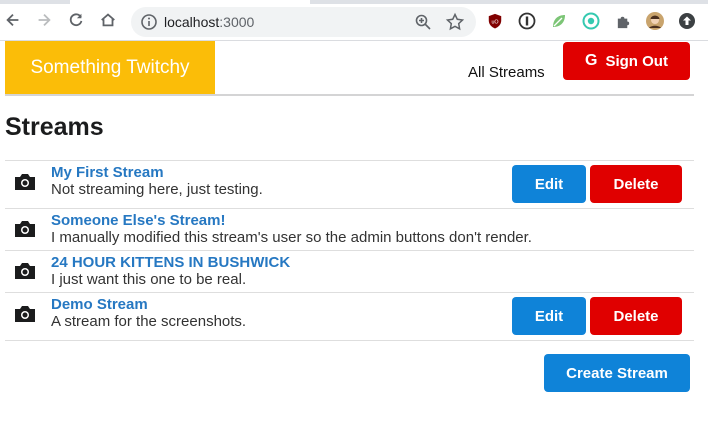 The image size is (708, 425). Describe the element at coordinates (107, 172) in the screenshot. I see `stream-title-link: My First Stream` at that location.